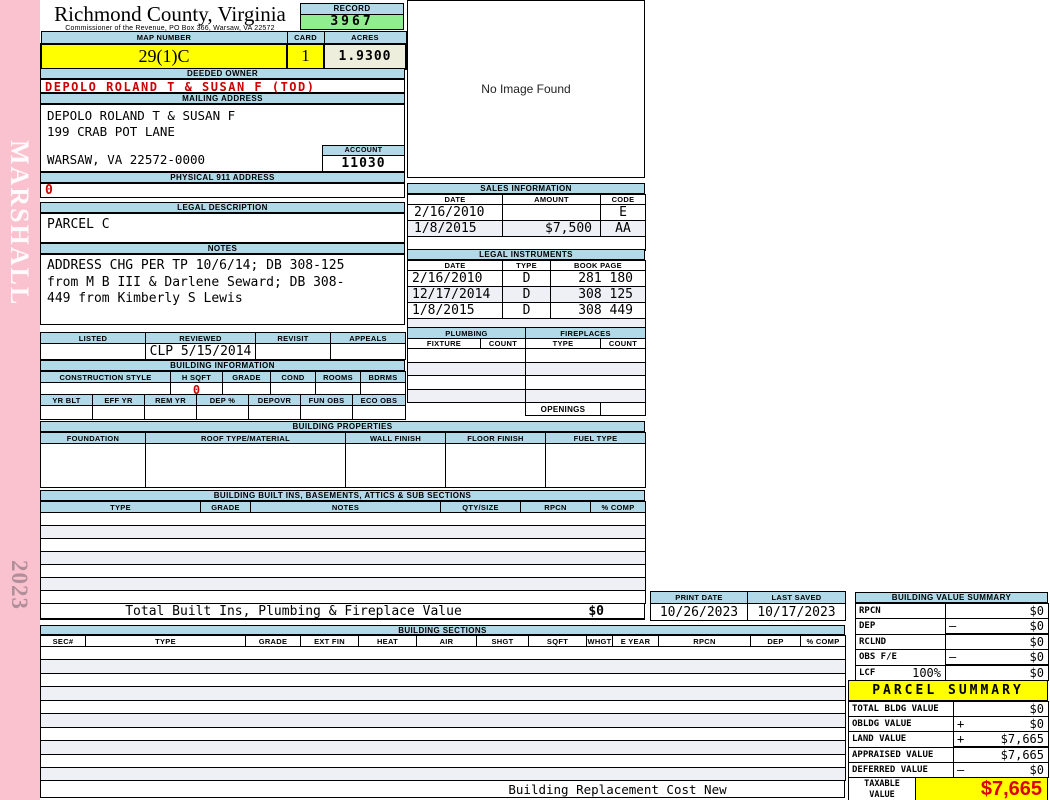 This screenshot has height=800, width=1050. What do you see at coordinates (293, 351) in the screenshot?
I see `revisit-field` at bounding box center [293, 351].